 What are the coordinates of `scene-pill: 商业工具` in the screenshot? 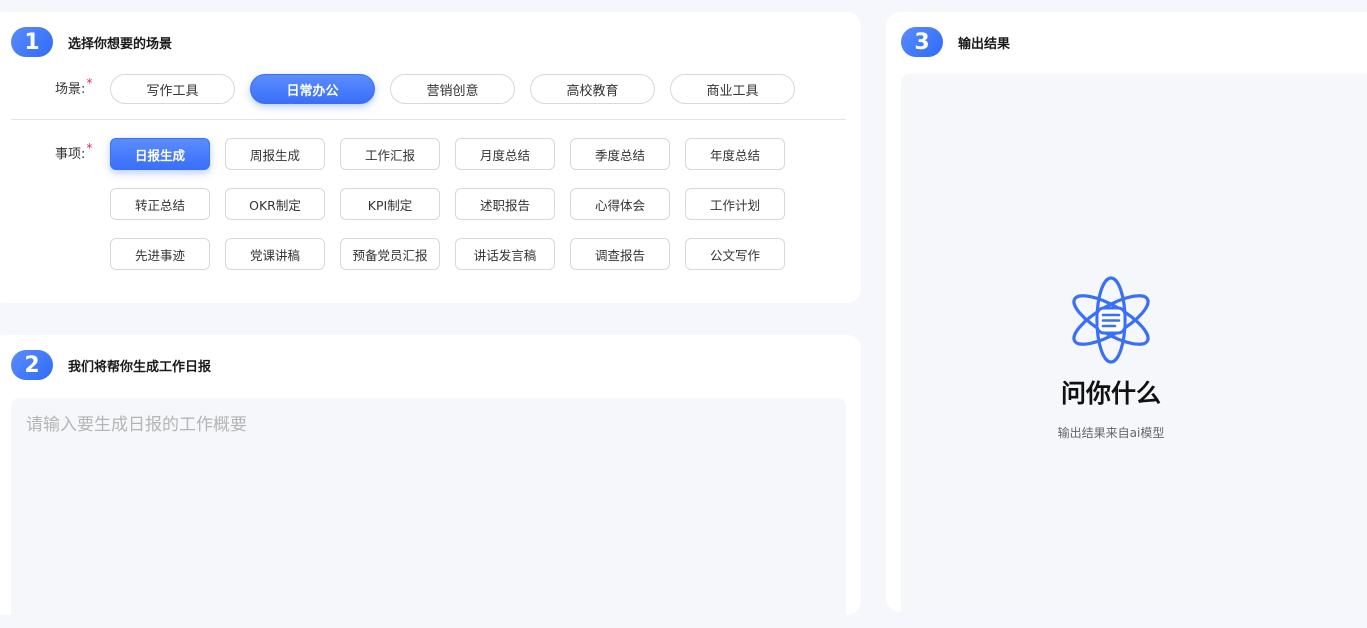 It's located at (732, 89).